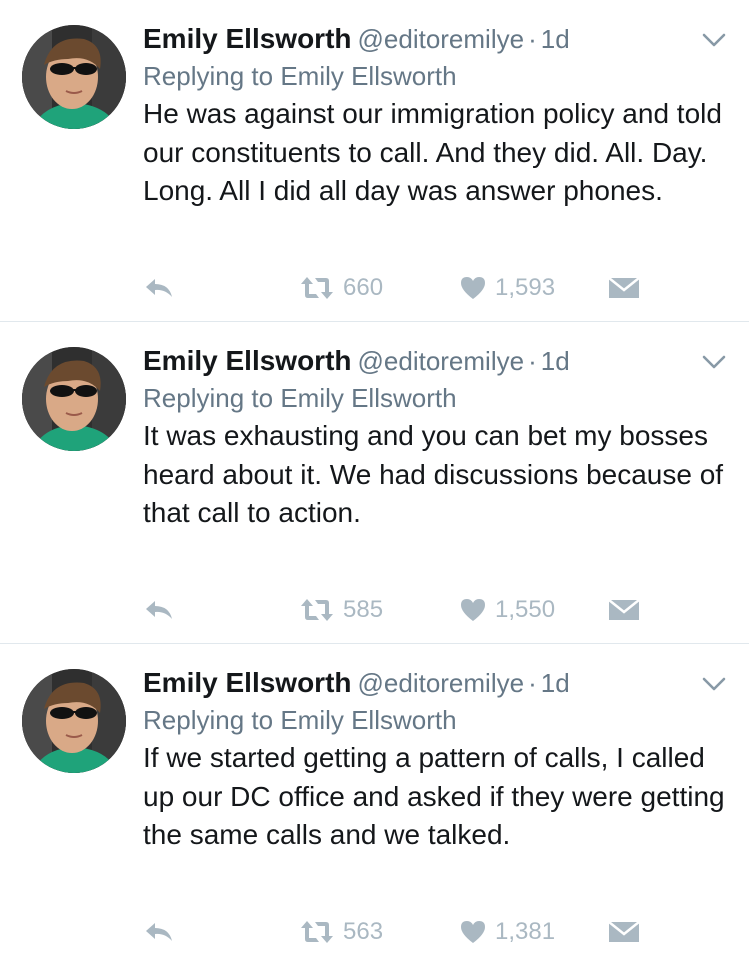 The width and height of the screenshot is (749, 963). I want to click on retweet-button: 660, so click(341, 288).